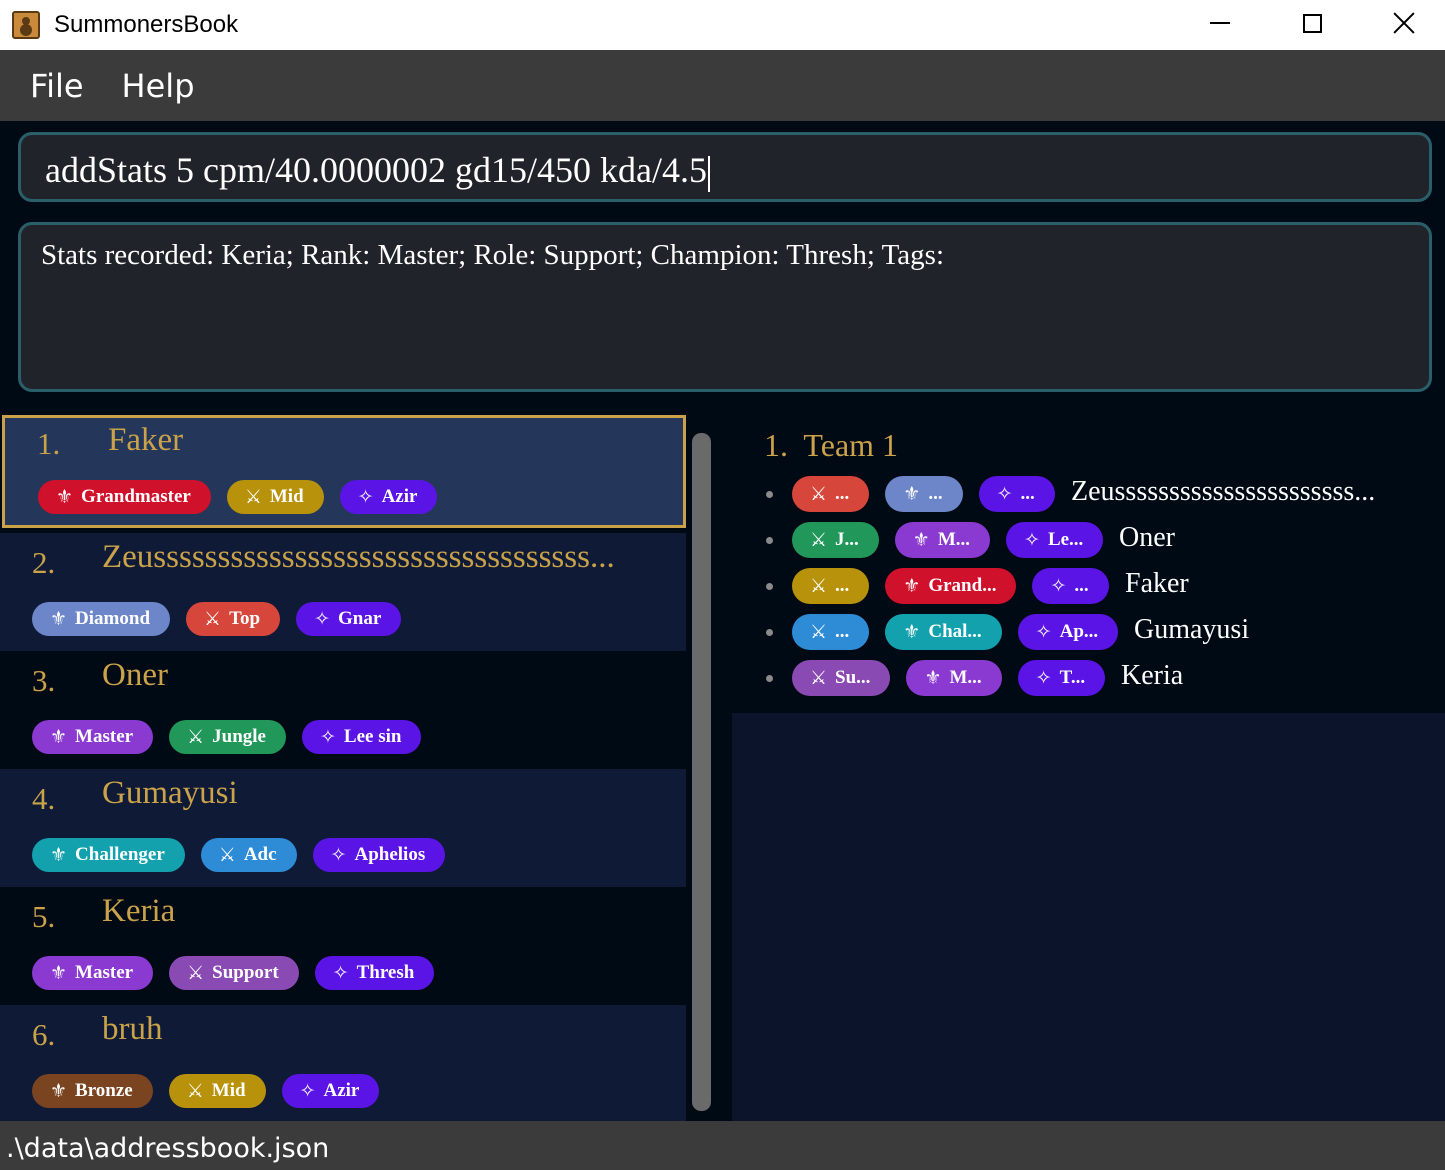 This screenshot has height=1170, width=1445. I want to click on tag-label: Aphelios, so click(390, 854).